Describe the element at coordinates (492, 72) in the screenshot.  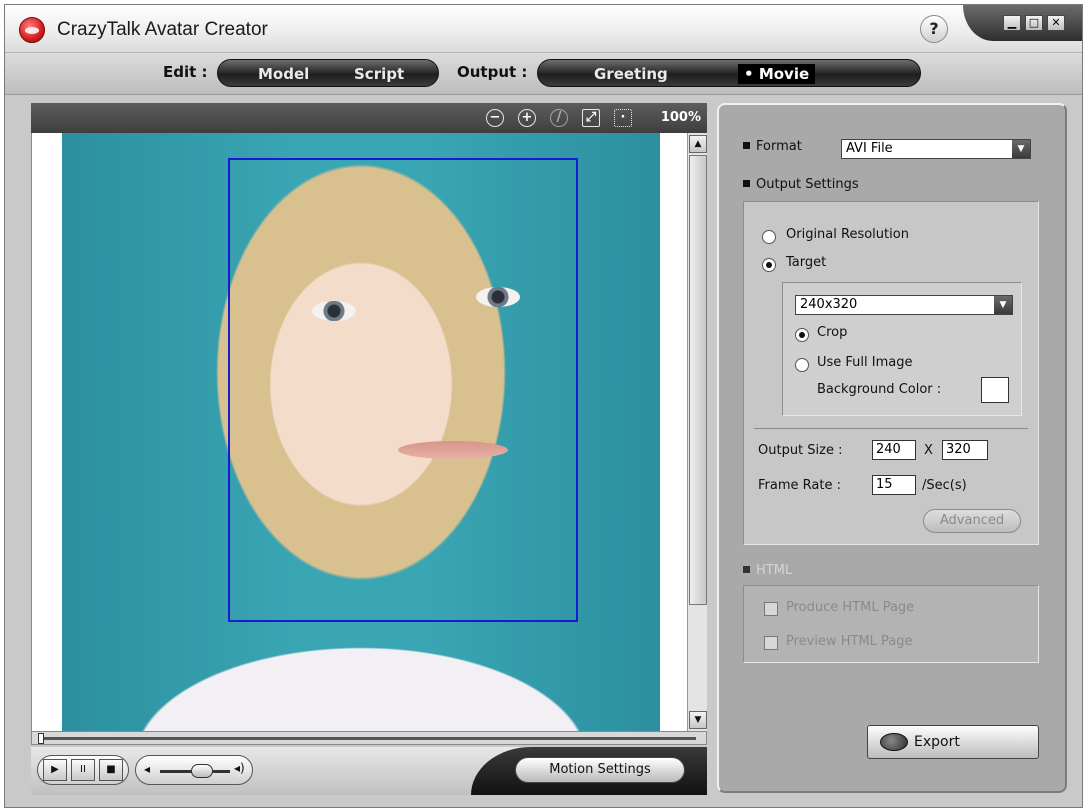
I see `output-label: Output :` at that location.